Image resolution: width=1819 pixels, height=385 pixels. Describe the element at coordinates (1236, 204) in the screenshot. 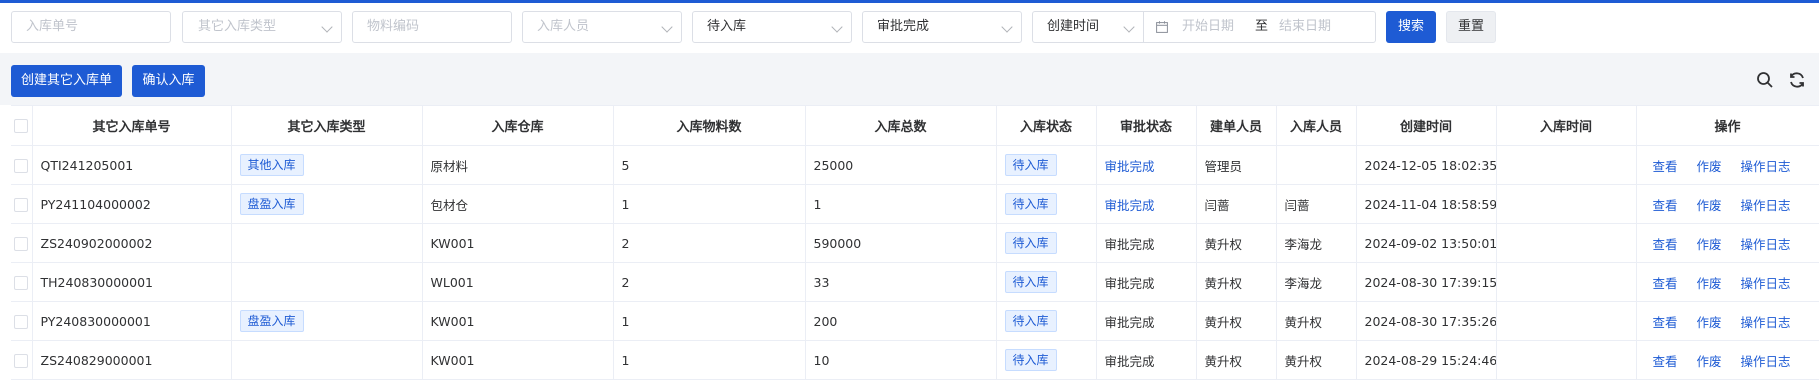

I see `creator-cell: 闫蔷` at that location.